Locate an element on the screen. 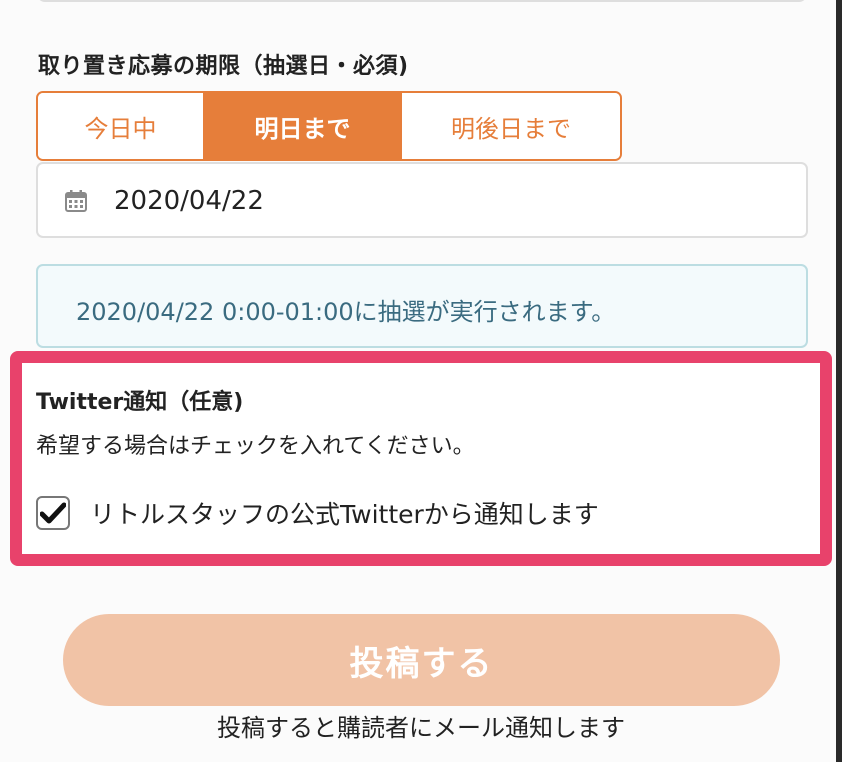  twitter-notify-label: リトルスタッフの公式Twitterから通知します is located at coordinates (344, 514).